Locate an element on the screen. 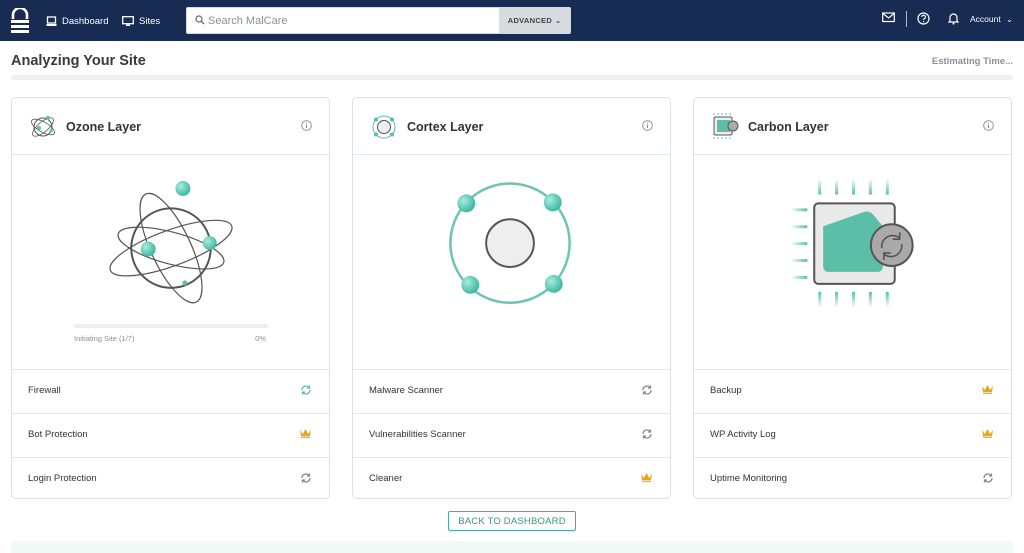 The image size is (1024, 553). card-title: Cortex Layer is located at coordinates (445, 127).